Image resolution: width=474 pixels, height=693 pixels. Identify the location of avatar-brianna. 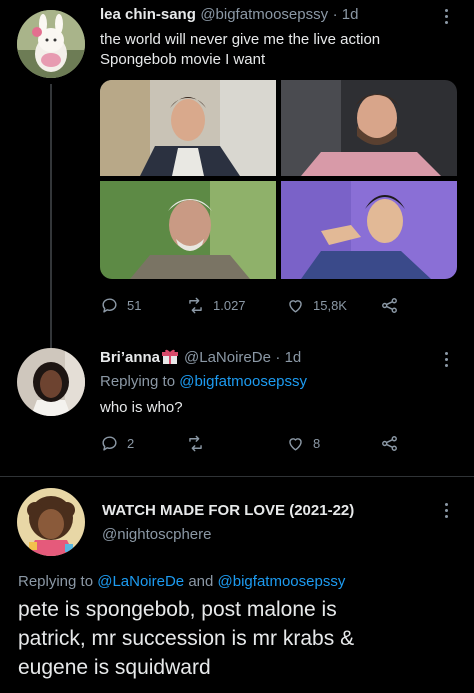
(51, 382).